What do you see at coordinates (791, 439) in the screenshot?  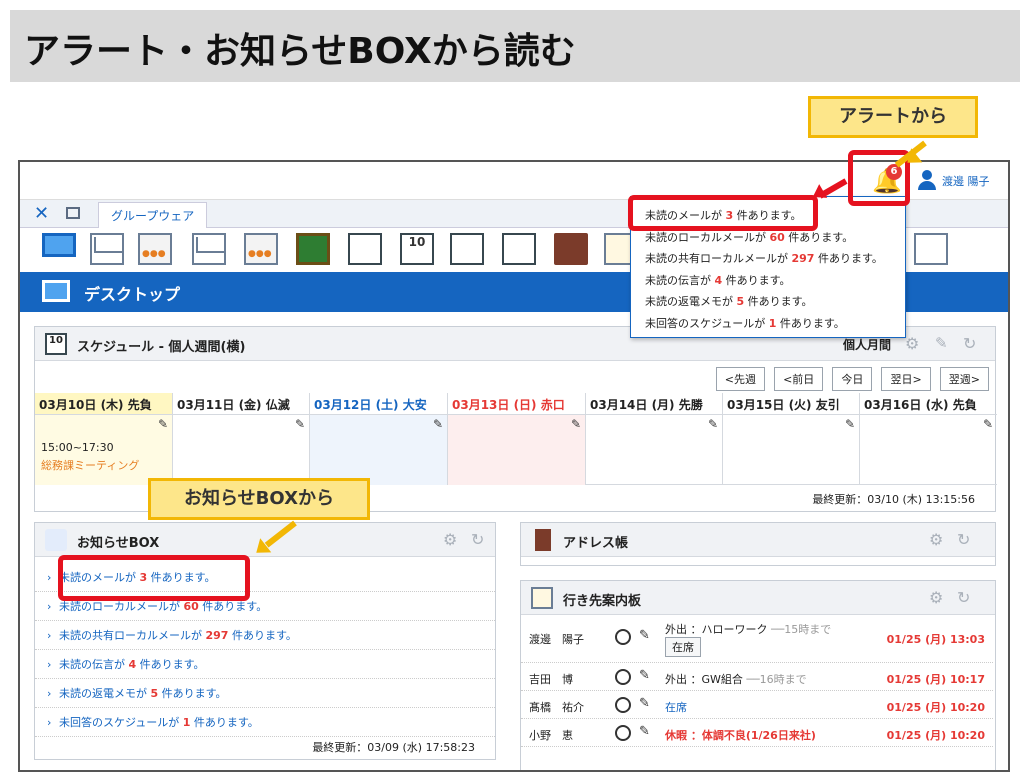 I see `day-column: 03月15日 (火) 友引 ✎` at bounding box center [791, 439].